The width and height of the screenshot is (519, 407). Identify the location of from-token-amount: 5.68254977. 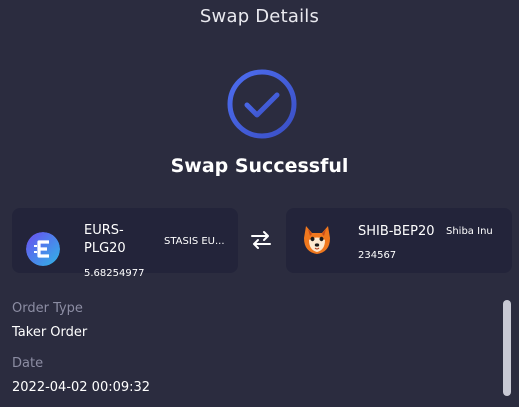
(114, 273).